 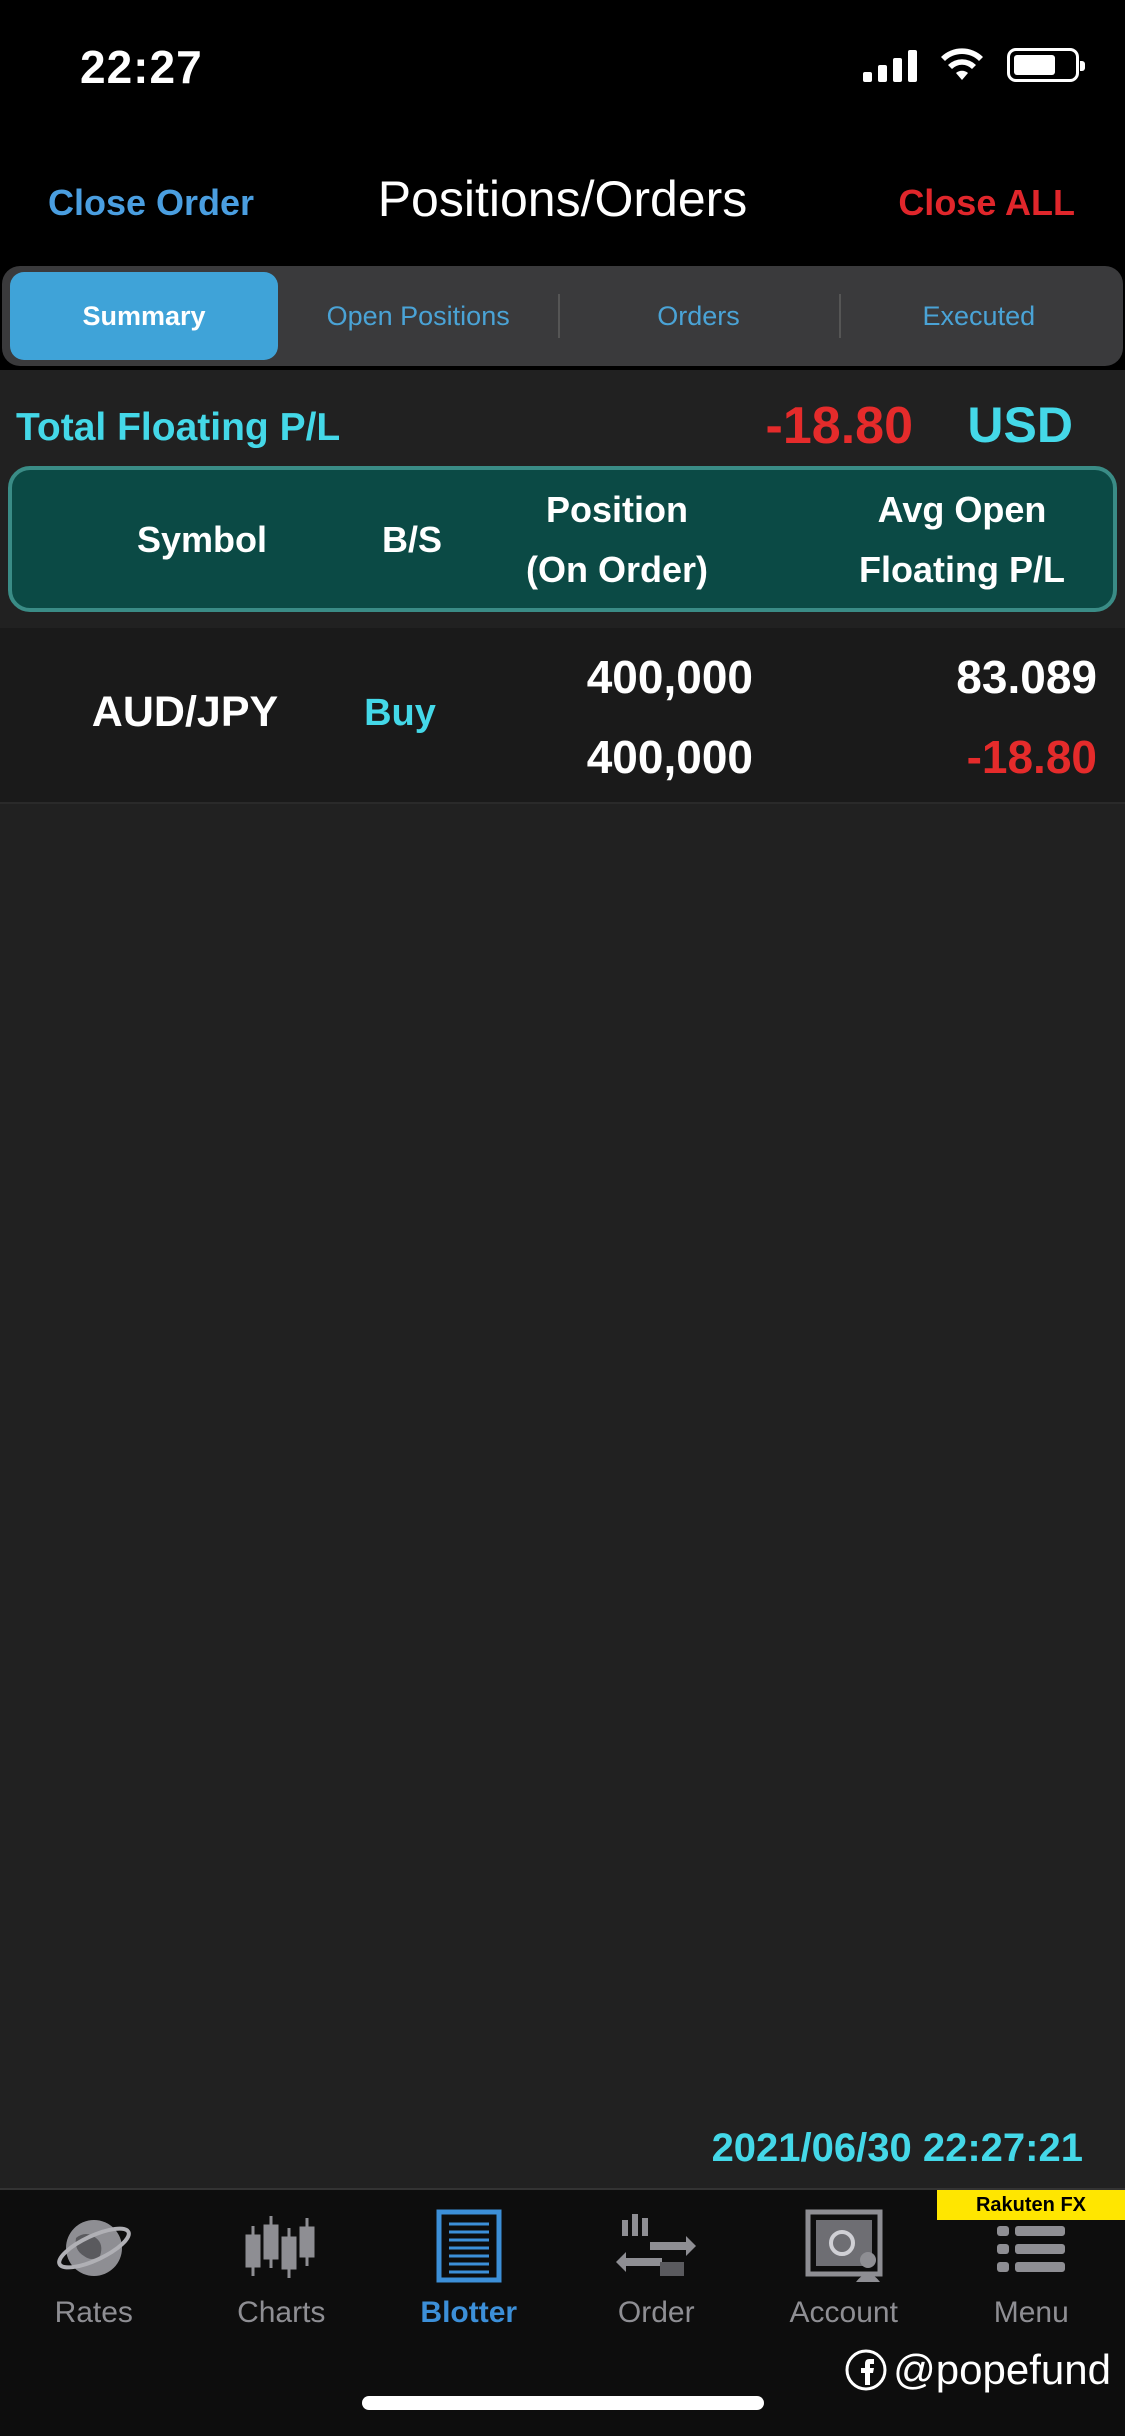 I want to click on facebook-icon, so click(x=866, y=2370).